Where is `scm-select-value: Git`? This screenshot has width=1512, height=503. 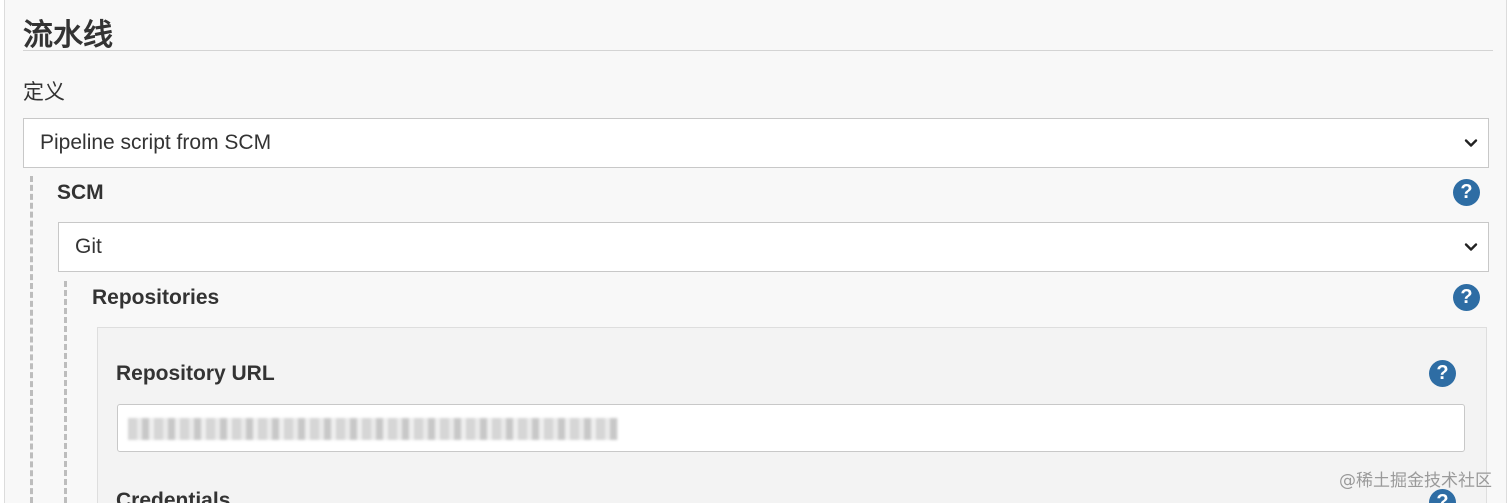 scm-select-value: Git is located at coordinates (88, 246).